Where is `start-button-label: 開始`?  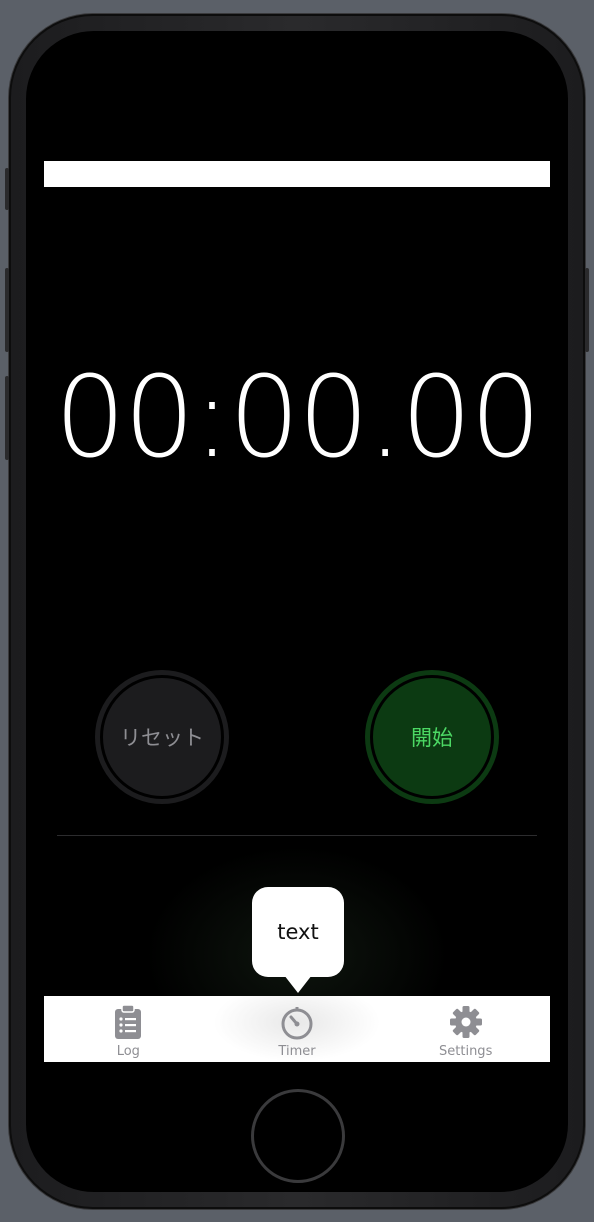 start-button-label: 開始 is located at coordinates (432, 738).